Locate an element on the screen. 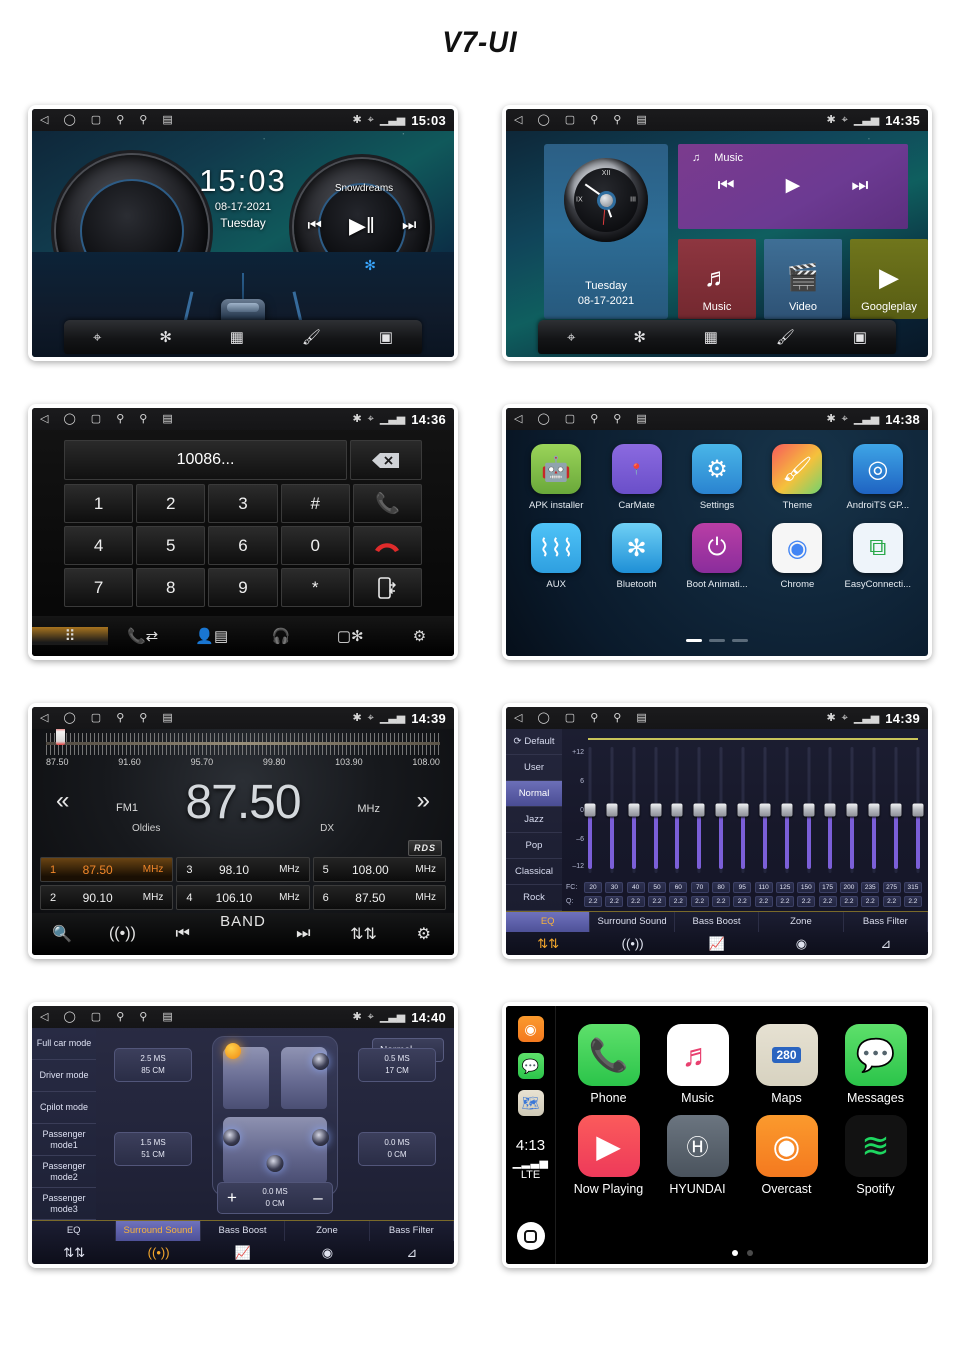  preset-1: 1 87.50 MHz is located at coordinates (107, 869).